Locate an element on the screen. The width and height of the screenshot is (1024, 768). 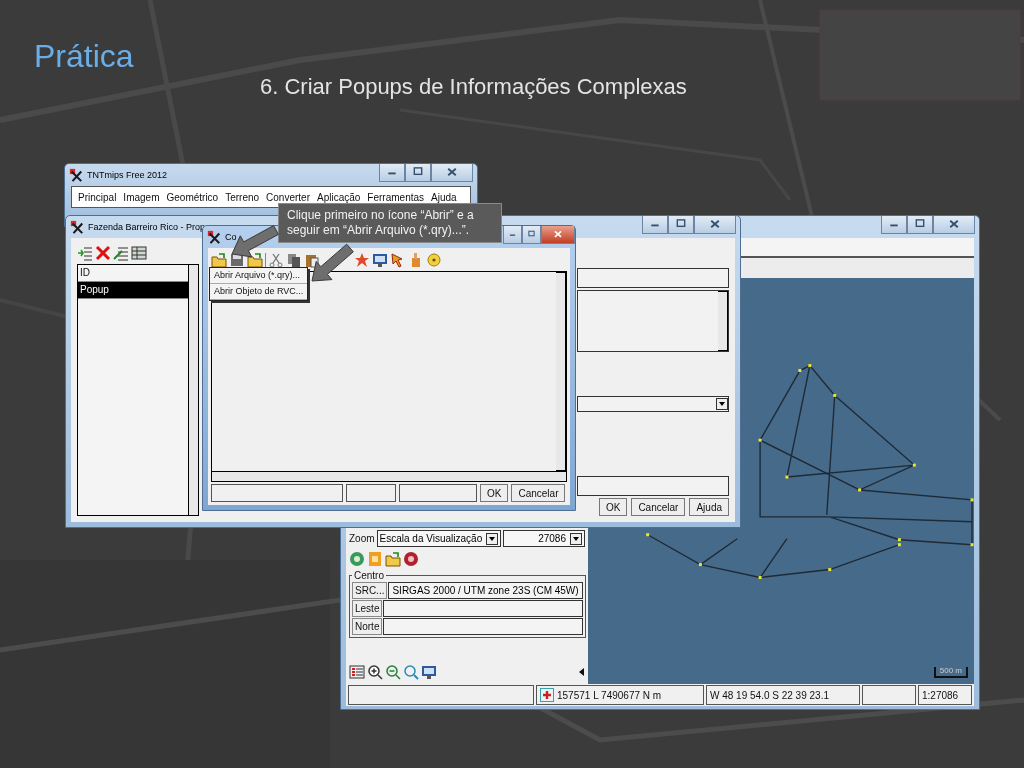
window-title: TNTmips Free 2012 is located at coordinates (127, 175).